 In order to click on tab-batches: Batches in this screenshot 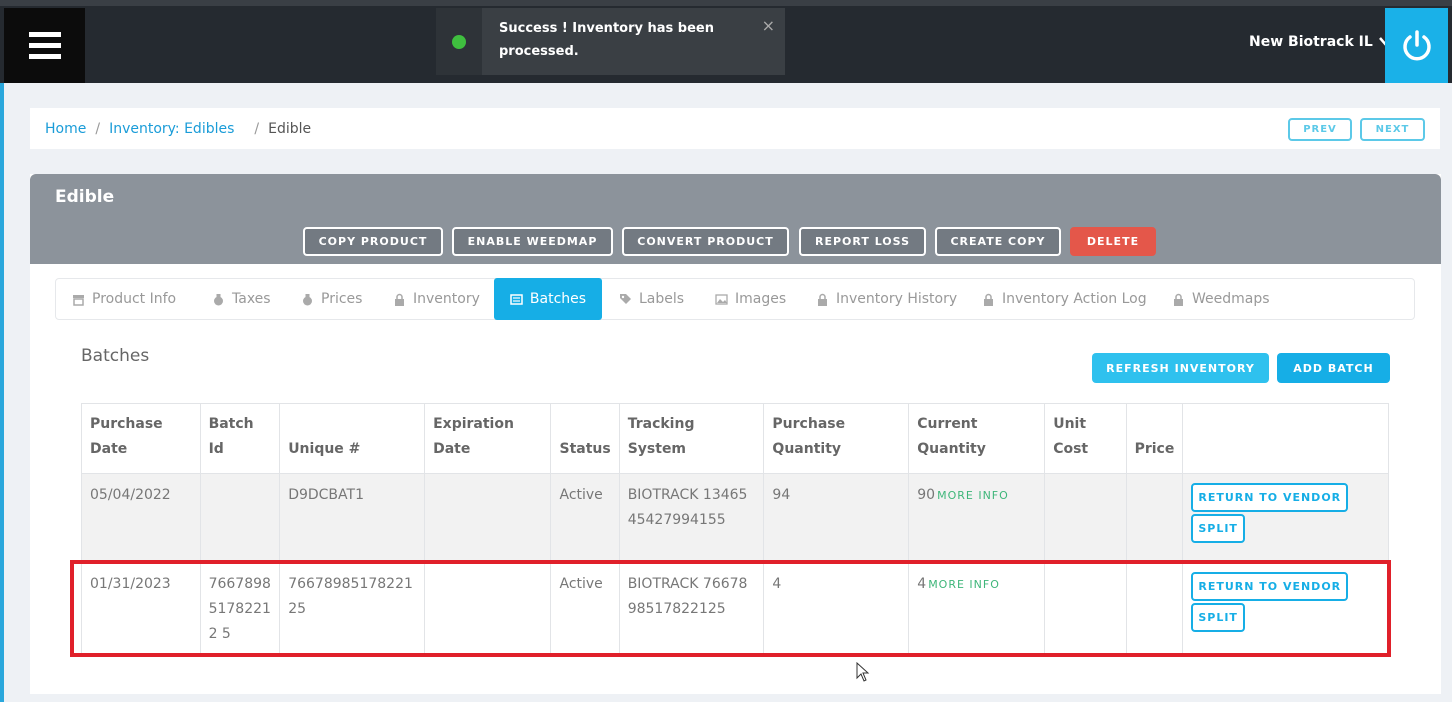, I will do `click(548, 299)`.